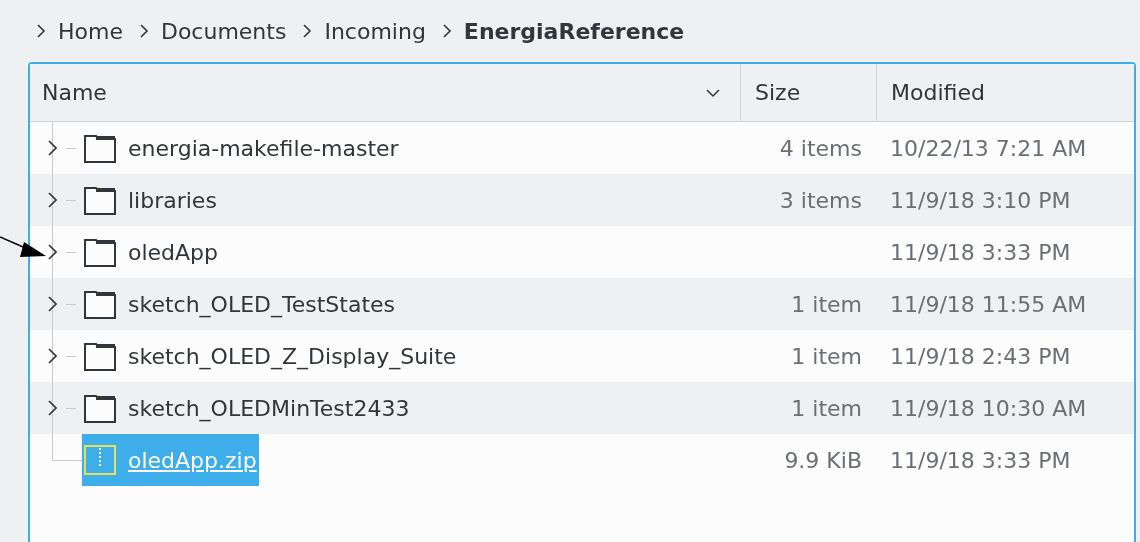 The width and height of the screenshot is (1140, 542). Describe the element at coordinates (808, 92) in the screenshot. I see `column-header: Size` at that location.